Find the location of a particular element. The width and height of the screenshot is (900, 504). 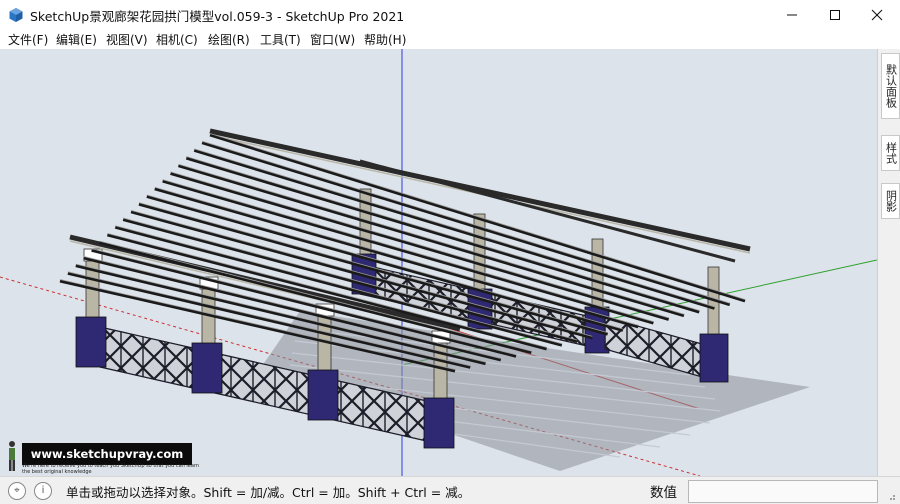

tab-shadows: 阴影 is located at coordinates (890, 201).